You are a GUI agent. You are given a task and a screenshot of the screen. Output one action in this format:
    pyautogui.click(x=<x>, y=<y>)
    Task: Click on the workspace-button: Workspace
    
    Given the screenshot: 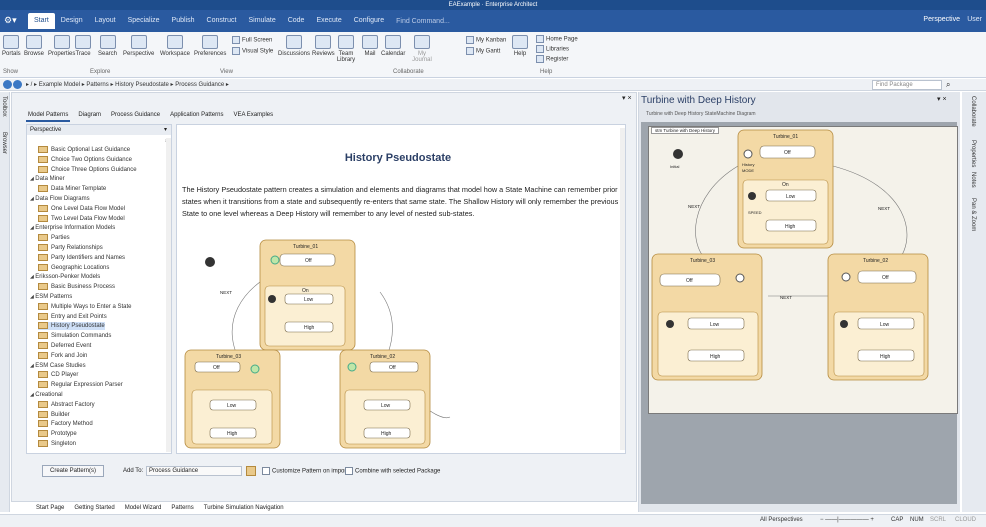 What is the action you would take?
    pyautogui.click(x=175, y=46)
    